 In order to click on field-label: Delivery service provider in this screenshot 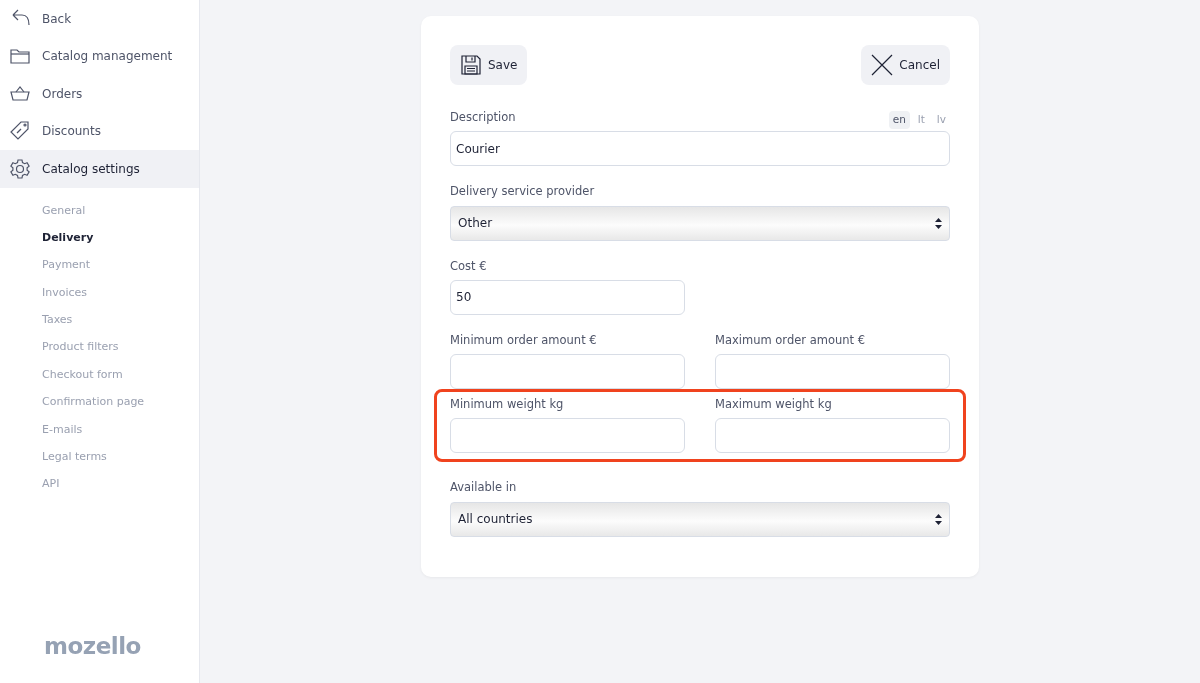, I will do `click(522, 192)`.